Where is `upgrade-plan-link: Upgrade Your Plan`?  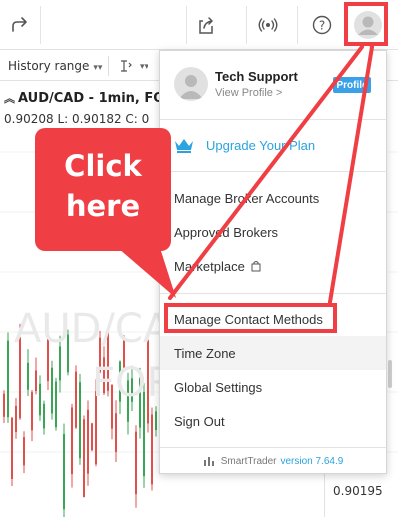
upgrade-plan-link: Upgrade Your Plan is located at coordinates (274, 145).